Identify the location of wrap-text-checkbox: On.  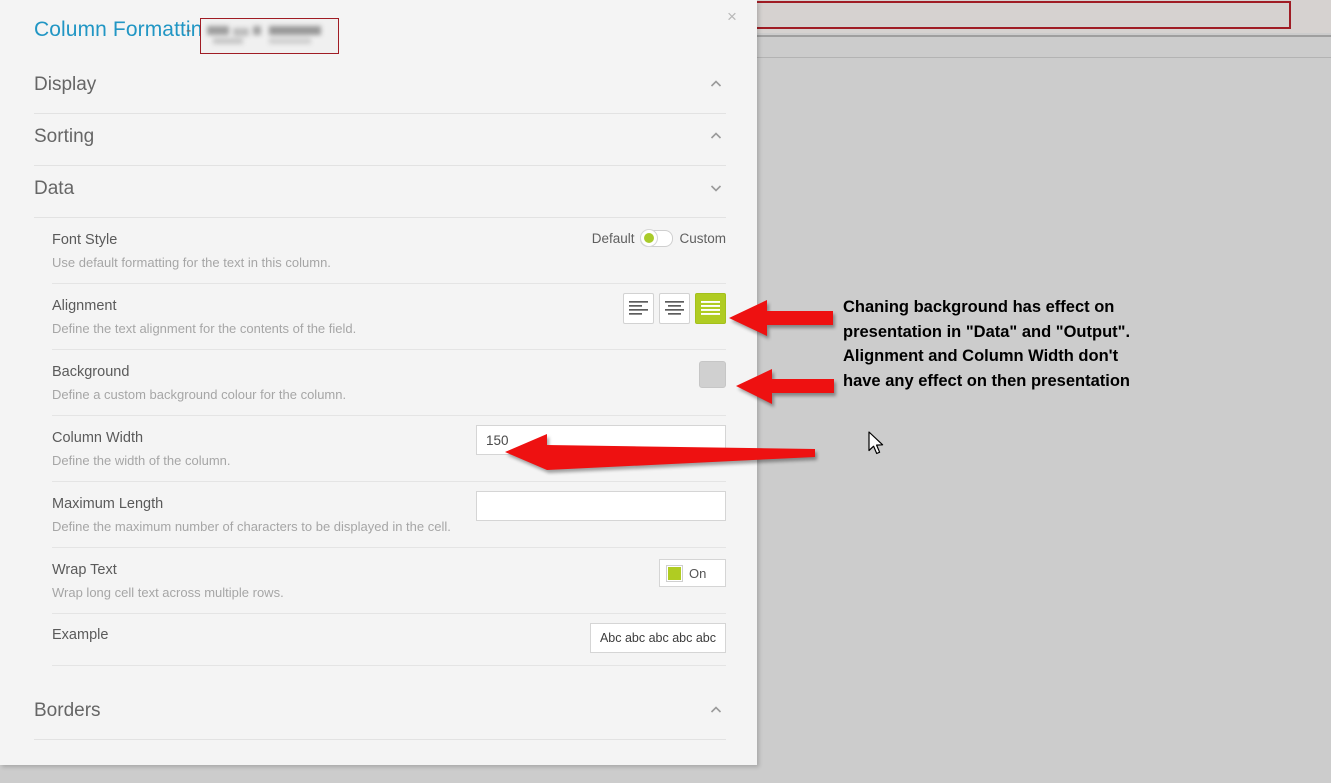
(692, 573).